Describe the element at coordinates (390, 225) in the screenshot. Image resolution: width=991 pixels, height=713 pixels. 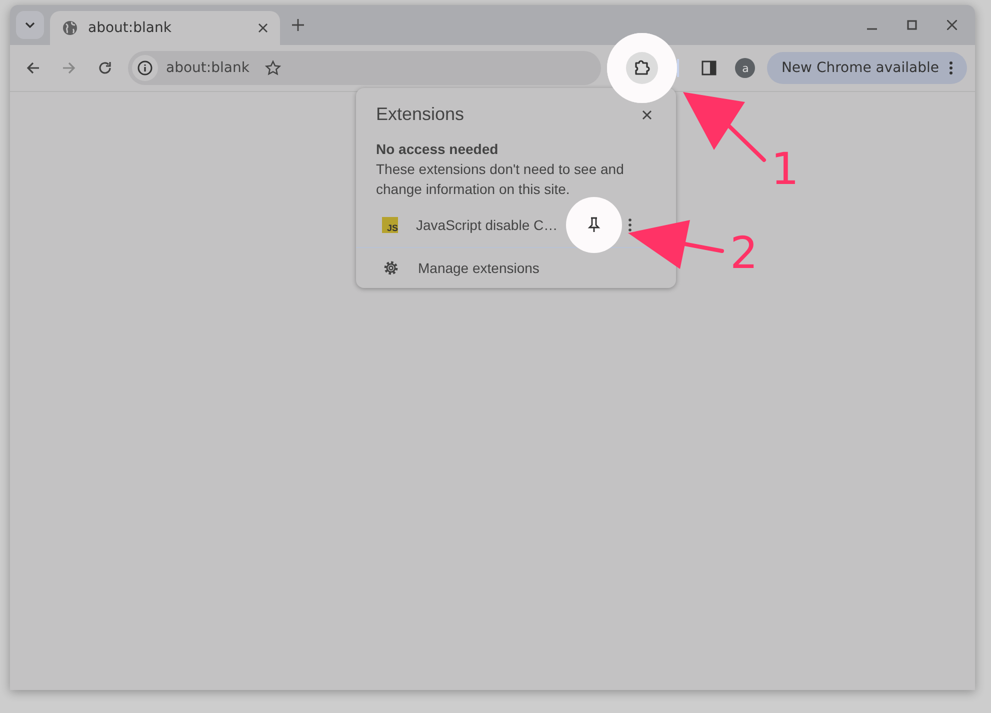
I see `extension-logo-icon: JS` at that location.